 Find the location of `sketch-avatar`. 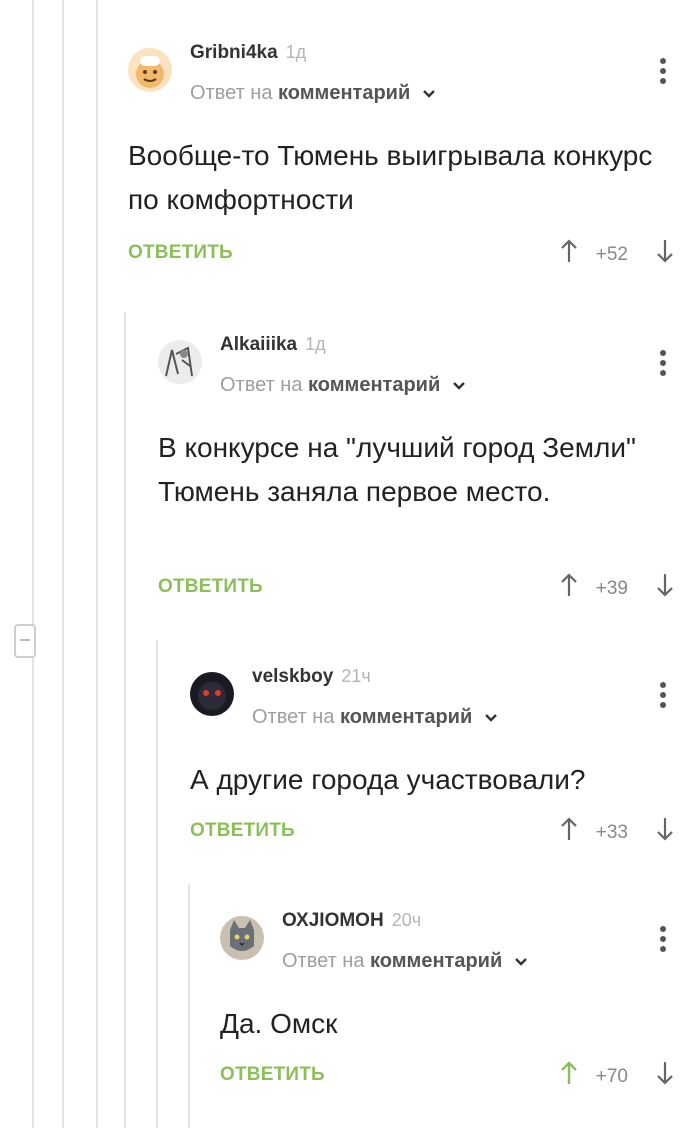

sketch-avatar is located at coordinates (180, 362).